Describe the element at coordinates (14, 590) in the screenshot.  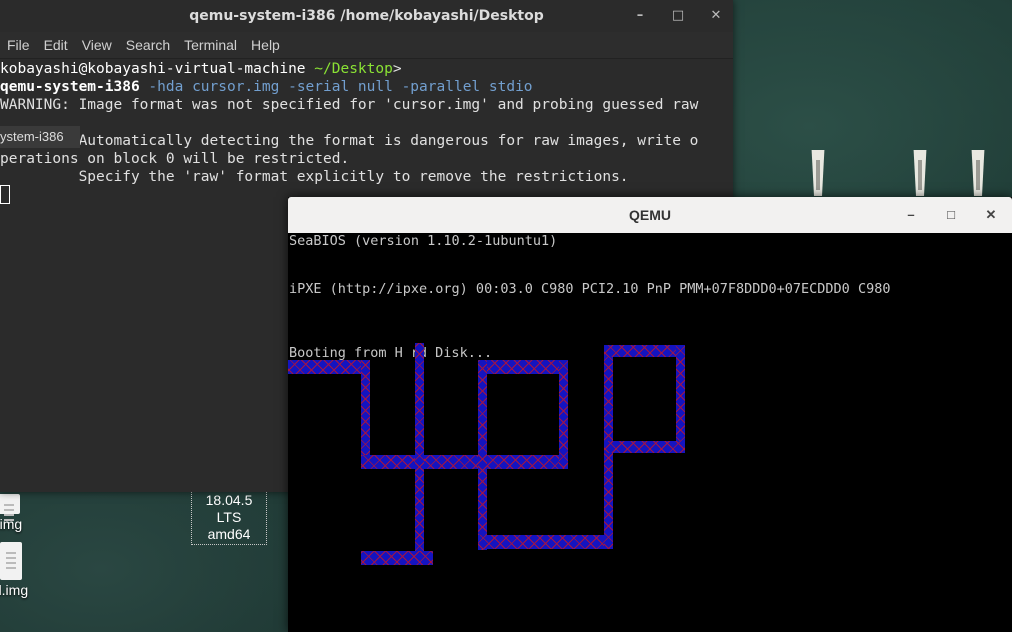
I see `desktop-file-label: d.img` at that location.